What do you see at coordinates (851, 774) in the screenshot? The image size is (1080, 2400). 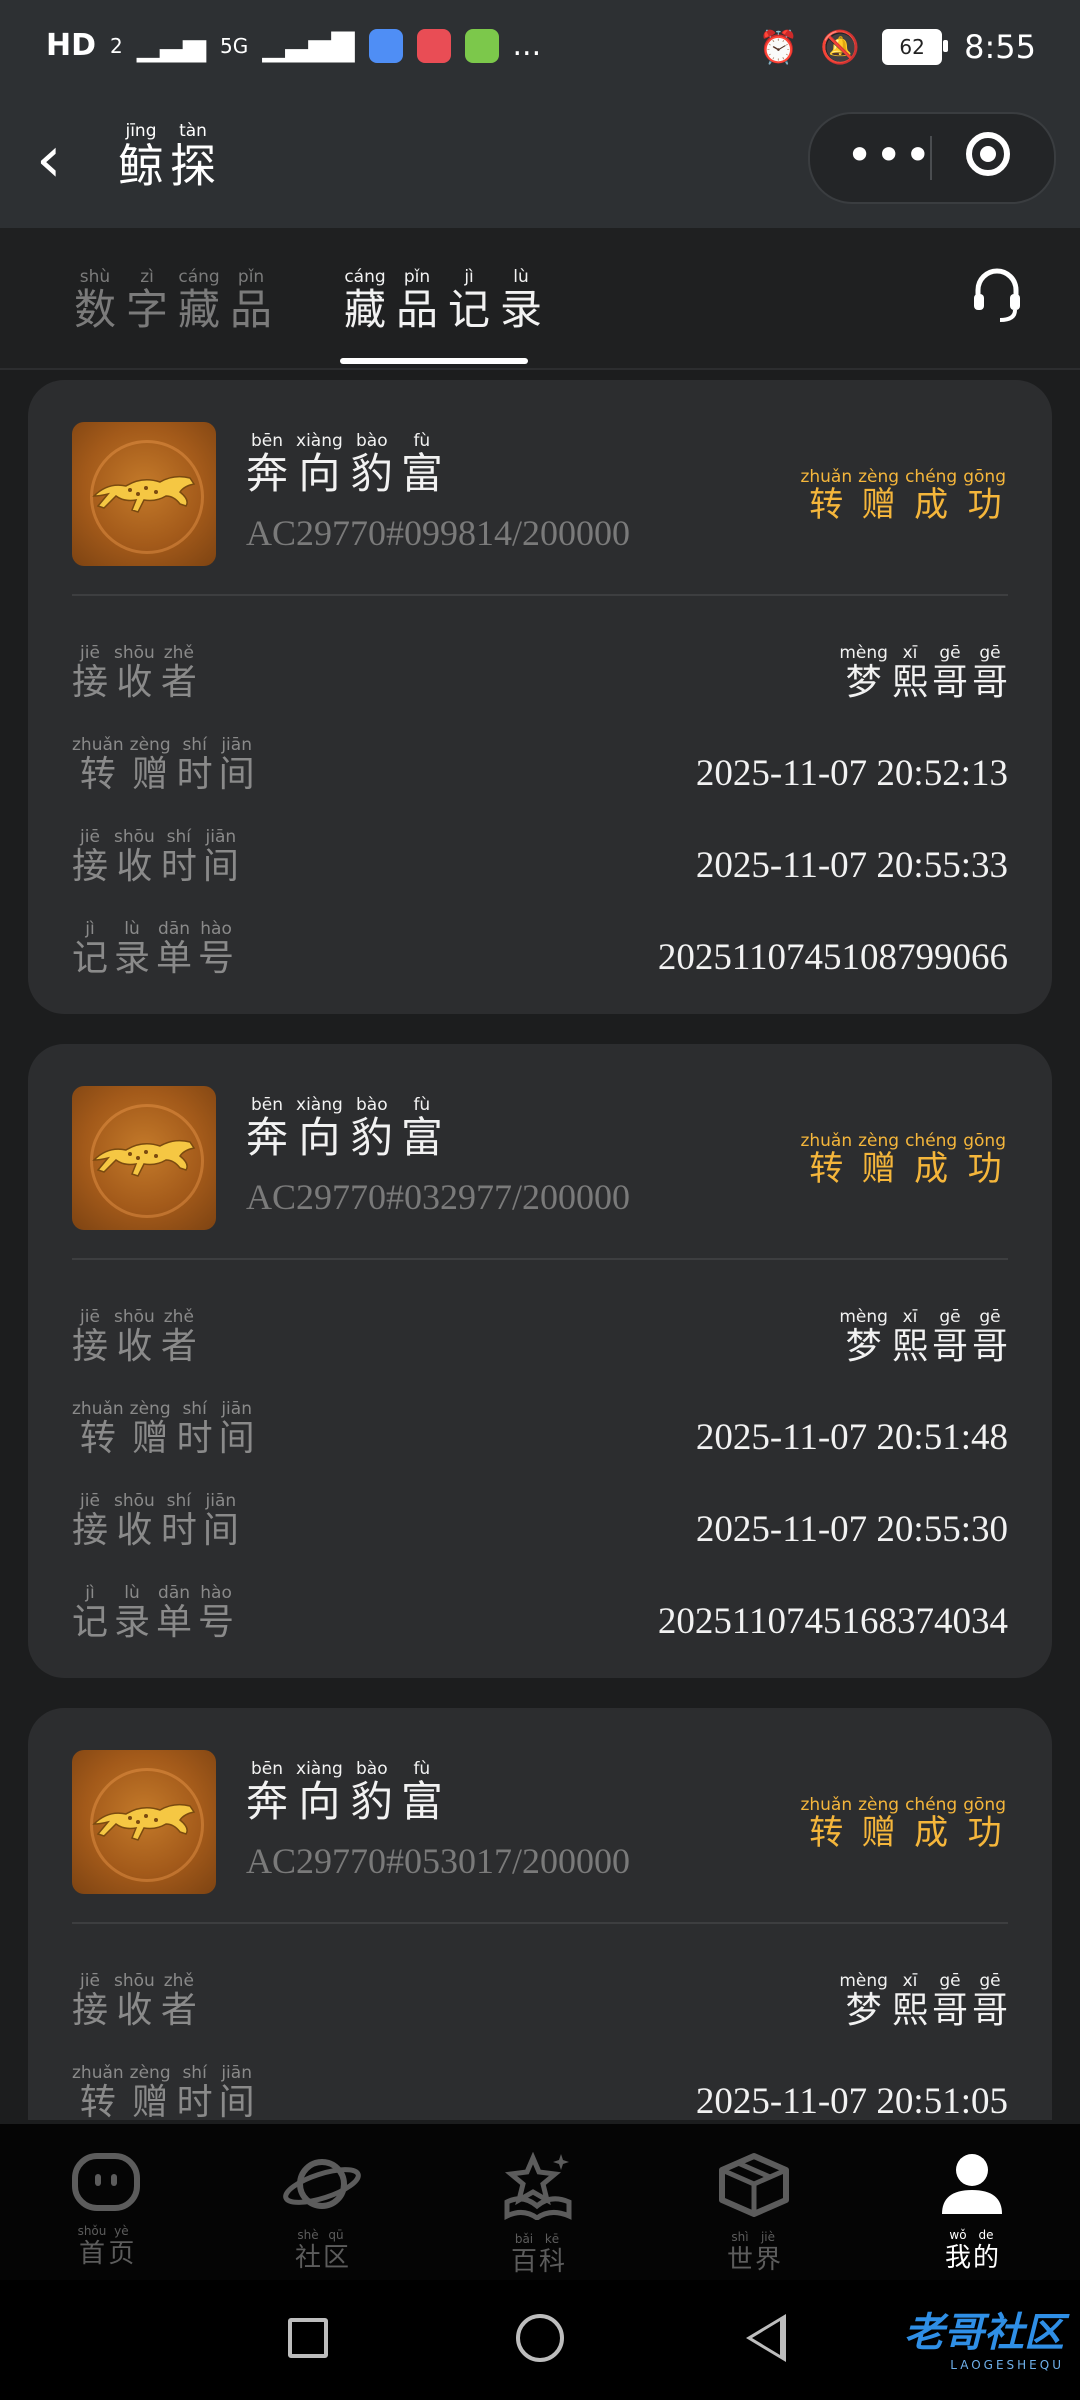 I see `transfer-time-row-value: 2025-11-07 20:52:13` at bounding box center [851, 774].